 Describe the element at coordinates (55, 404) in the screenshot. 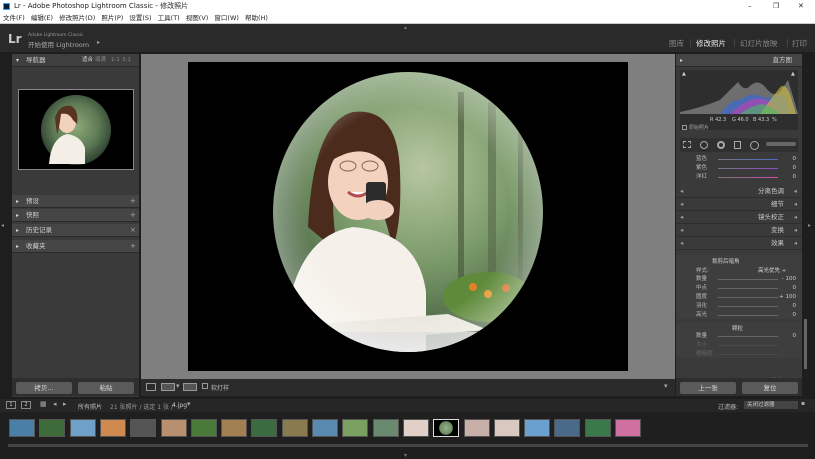

I see `back-arrow-icon: ◂` at that location.